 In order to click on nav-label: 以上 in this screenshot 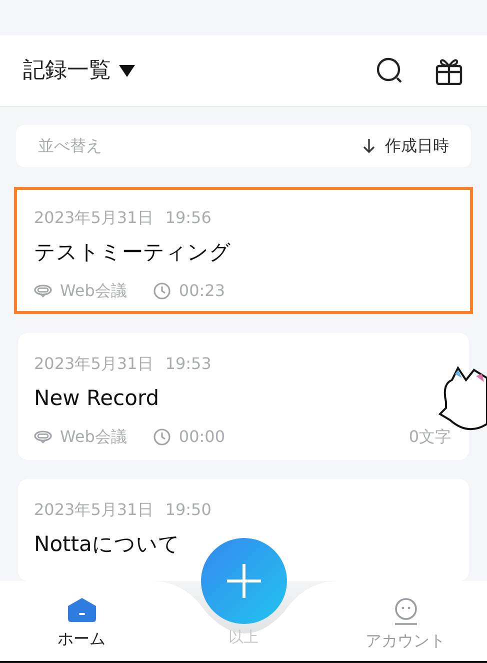, I will do `click(243, 637)`.